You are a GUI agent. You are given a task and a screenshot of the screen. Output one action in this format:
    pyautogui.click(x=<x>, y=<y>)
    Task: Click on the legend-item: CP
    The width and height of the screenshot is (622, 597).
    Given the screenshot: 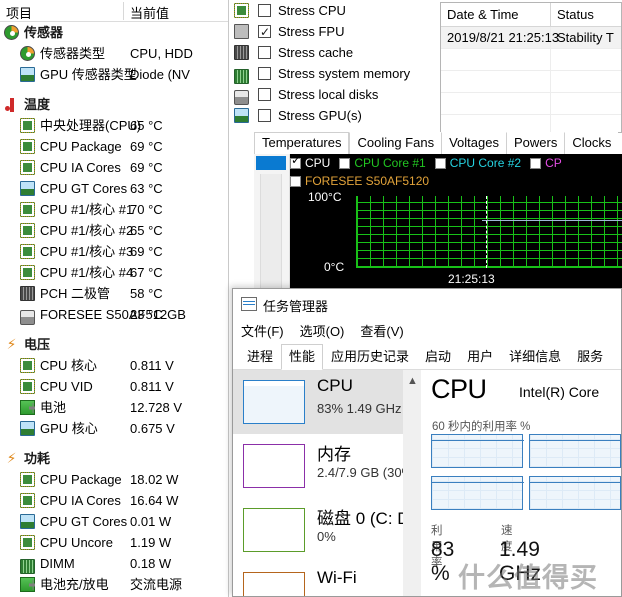 What is the action you would take?
    pyautogui.click(x=546, y=163)
    